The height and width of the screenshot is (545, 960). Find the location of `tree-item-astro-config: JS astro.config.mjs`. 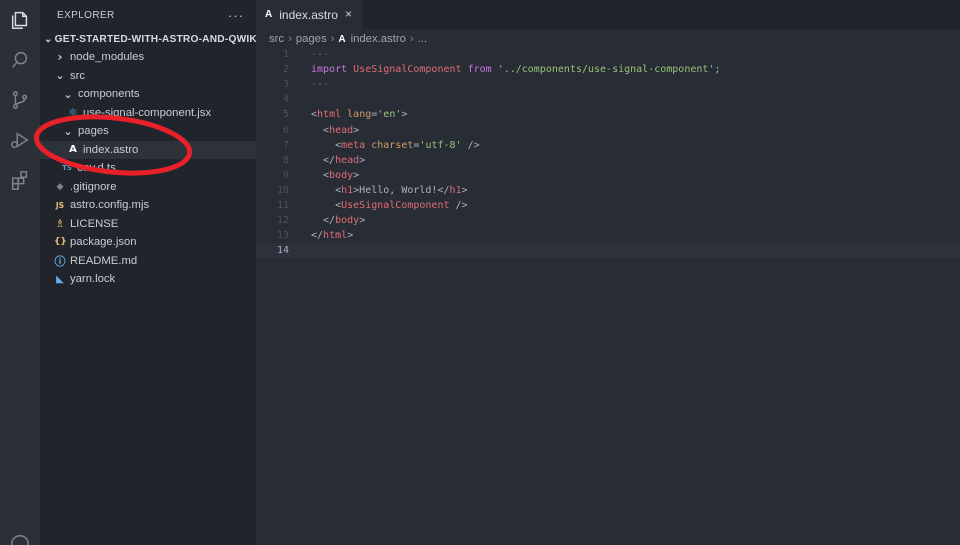

tree-item-astro-config: JS astro.config.mjs is located at coordinates (148, 205).